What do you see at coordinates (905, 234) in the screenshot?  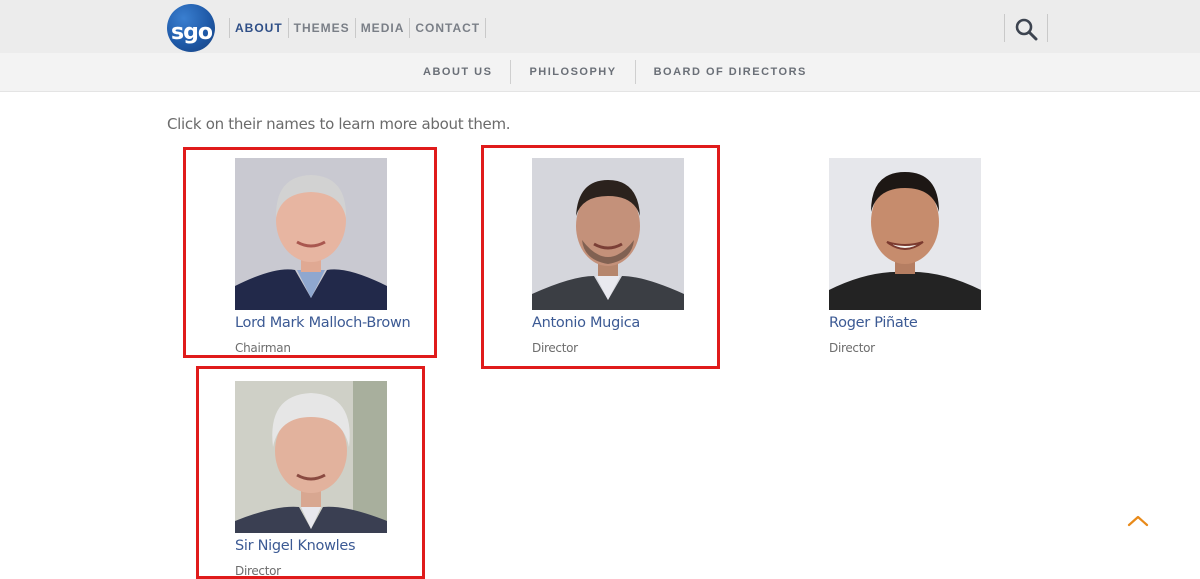 I see `director-photo` at bounding box center [905, 234].